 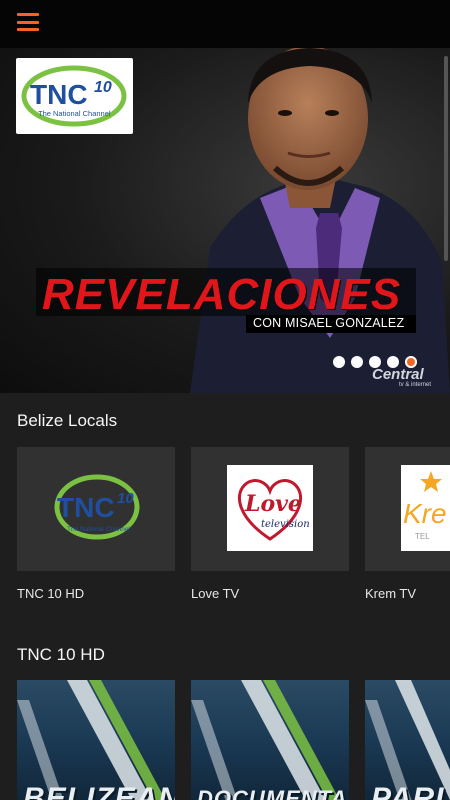 What do you see at coordinates (96, 740) in the screenshot?
I see `show-poster: BELIZEAN` at bounding box center [96, 740].